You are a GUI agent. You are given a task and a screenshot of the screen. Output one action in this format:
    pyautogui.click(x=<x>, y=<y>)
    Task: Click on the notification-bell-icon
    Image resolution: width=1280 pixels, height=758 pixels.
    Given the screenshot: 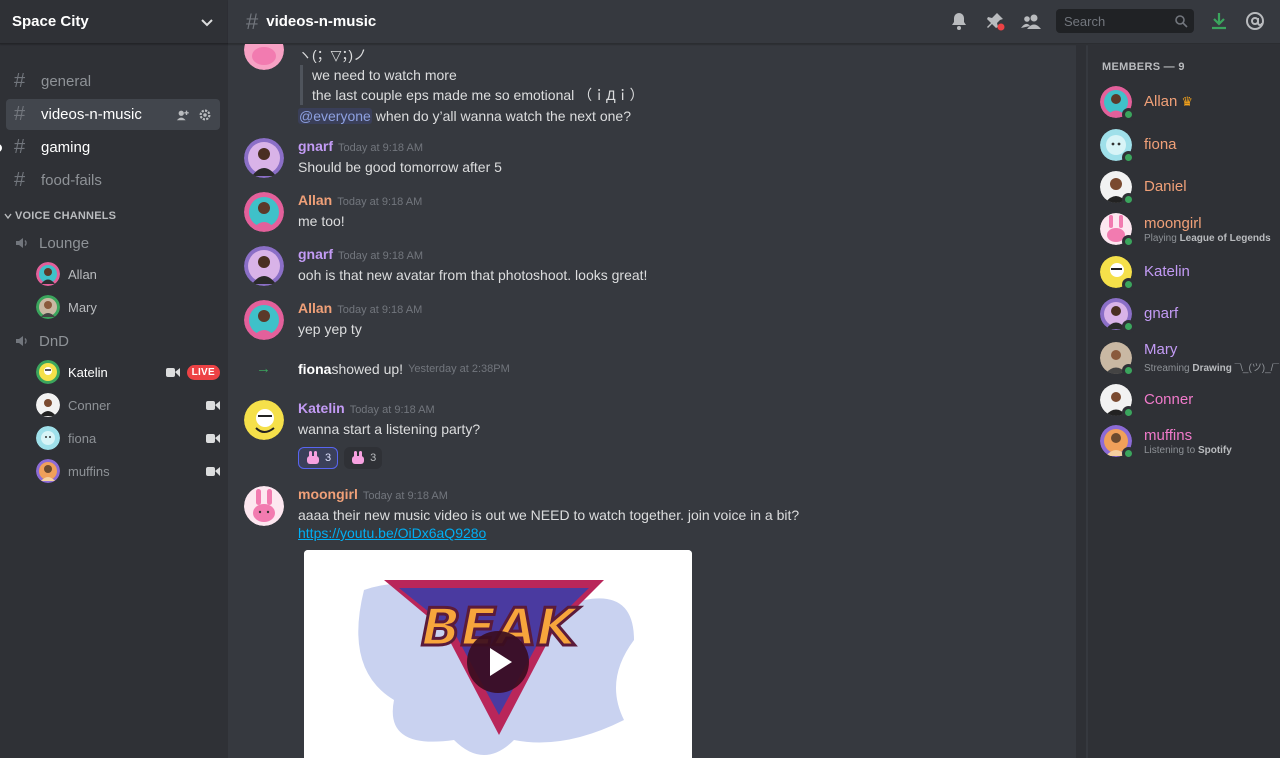 What is the action you would take?
    pyautogui.click(x=959, y=21)
    